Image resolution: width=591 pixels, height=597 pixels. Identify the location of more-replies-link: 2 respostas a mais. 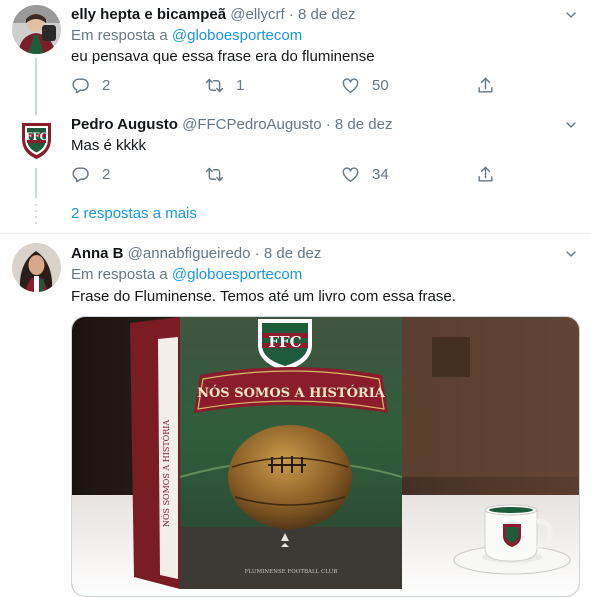
(134, 214).